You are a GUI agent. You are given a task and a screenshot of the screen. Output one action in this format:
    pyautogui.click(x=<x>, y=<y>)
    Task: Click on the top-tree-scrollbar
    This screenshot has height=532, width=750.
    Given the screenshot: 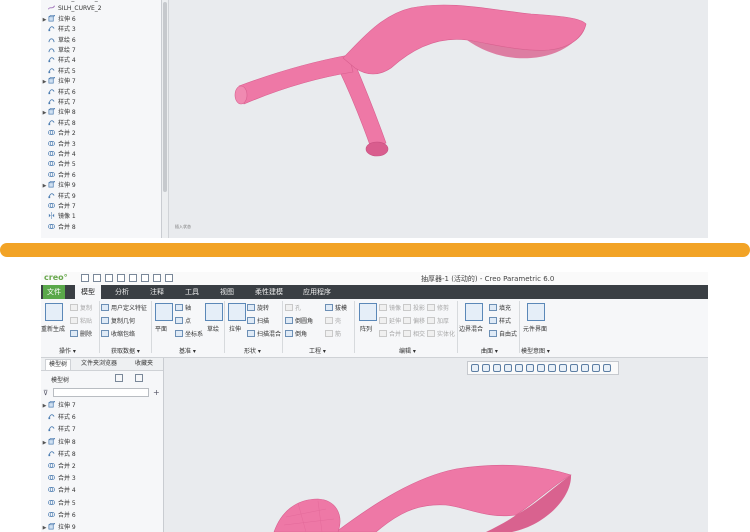 What is the action you would take?
    pyautogui.click(x=165, y=119)
    